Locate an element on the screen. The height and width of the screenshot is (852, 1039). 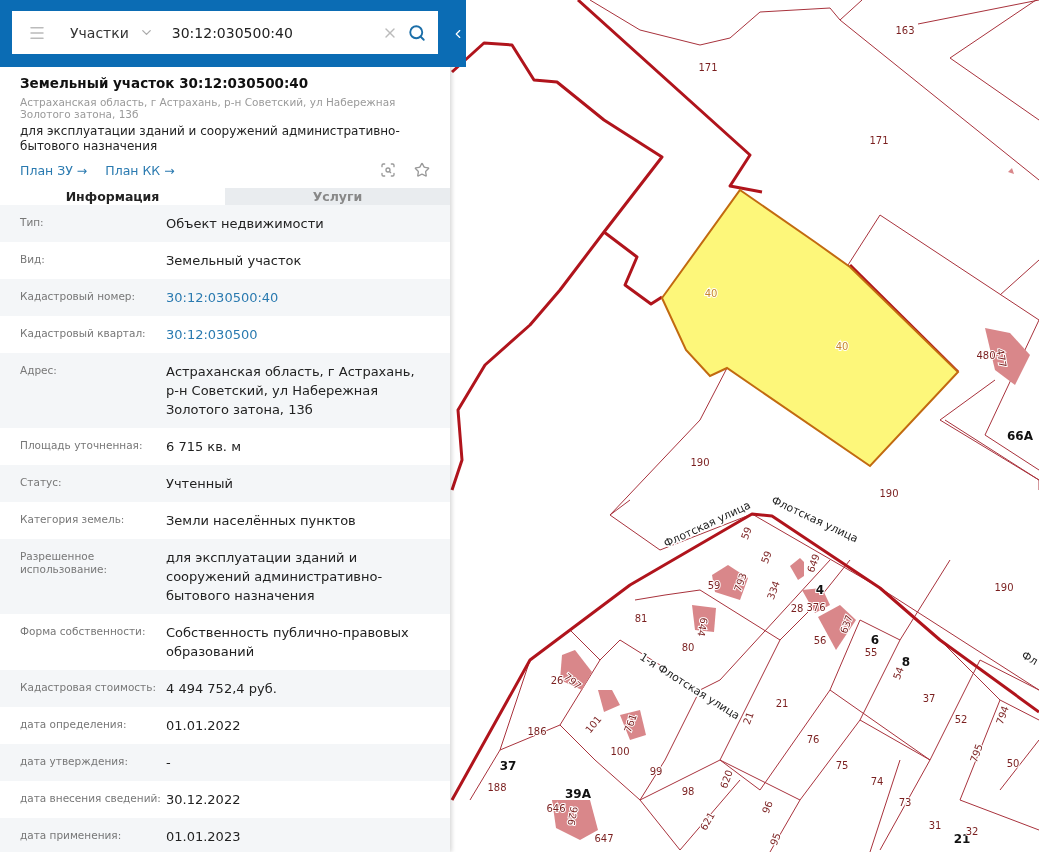
parcel-number: 480 is located at coordinates (986, 355).